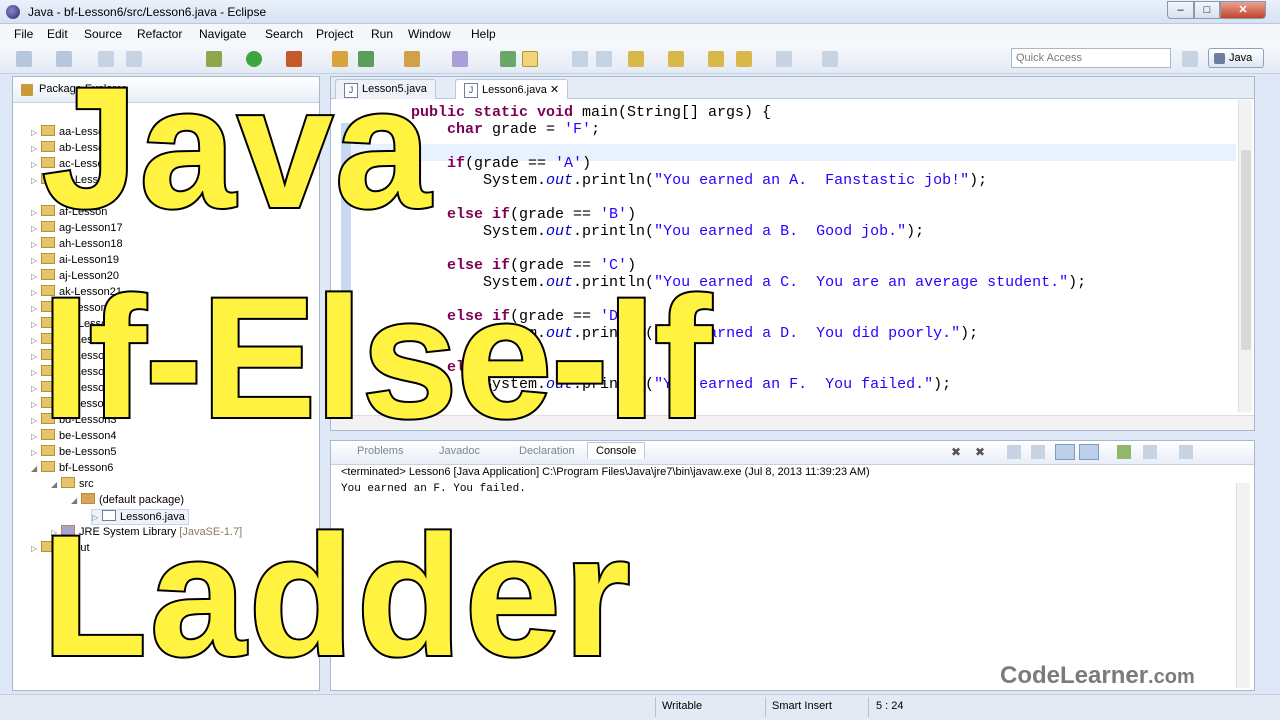  Describe the element at coordinates (554, 90) in the screenshot. I see `close-tab-icon: ✕` at that location.